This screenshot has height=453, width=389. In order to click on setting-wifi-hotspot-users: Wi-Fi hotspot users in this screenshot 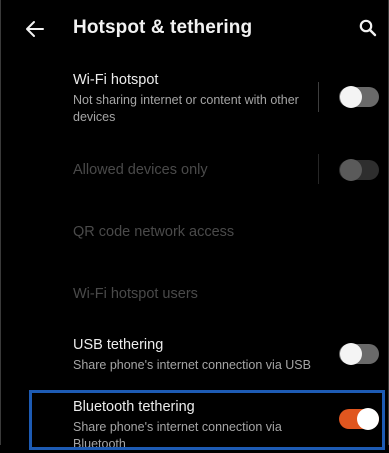, I will do `click(195, 294)`.